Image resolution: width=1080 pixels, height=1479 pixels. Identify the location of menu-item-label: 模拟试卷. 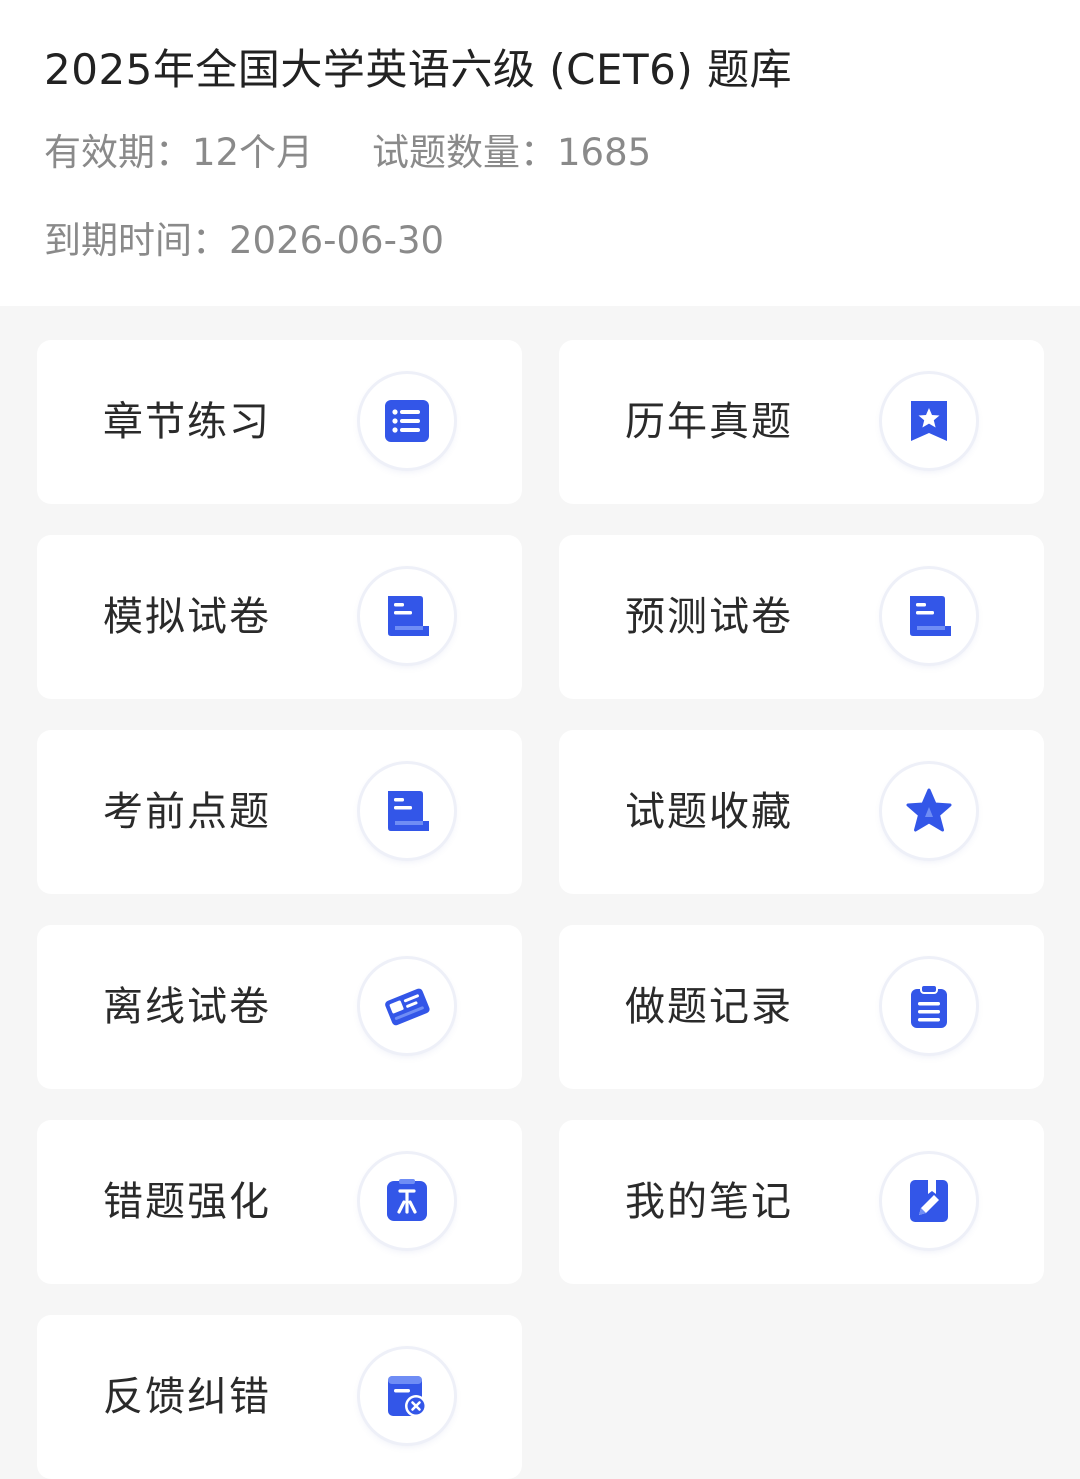
(187, 617).